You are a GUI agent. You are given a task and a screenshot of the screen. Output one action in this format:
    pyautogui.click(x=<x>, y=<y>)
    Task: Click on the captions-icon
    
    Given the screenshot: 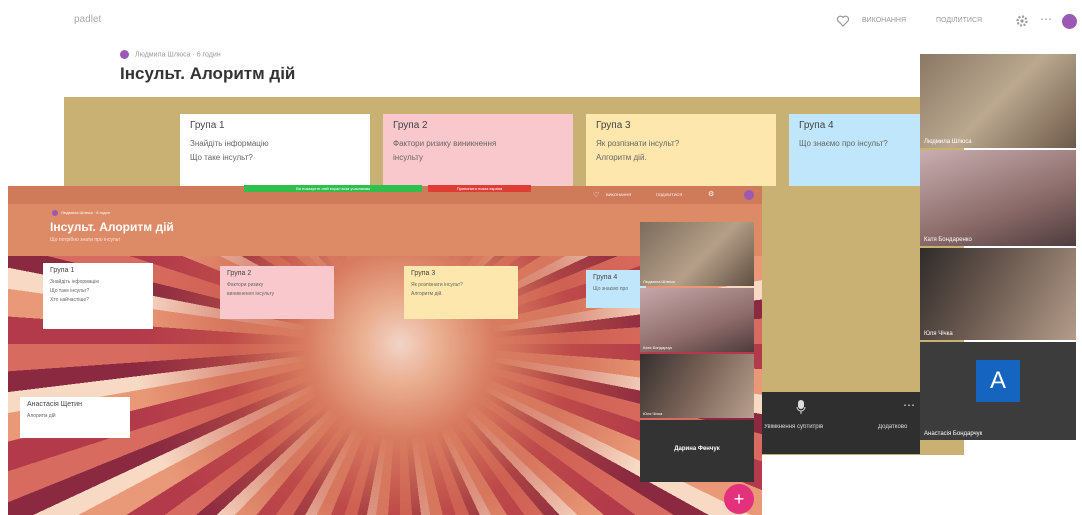 What is the action you would take?
    pyautogui.click(x=801, y=407)
    